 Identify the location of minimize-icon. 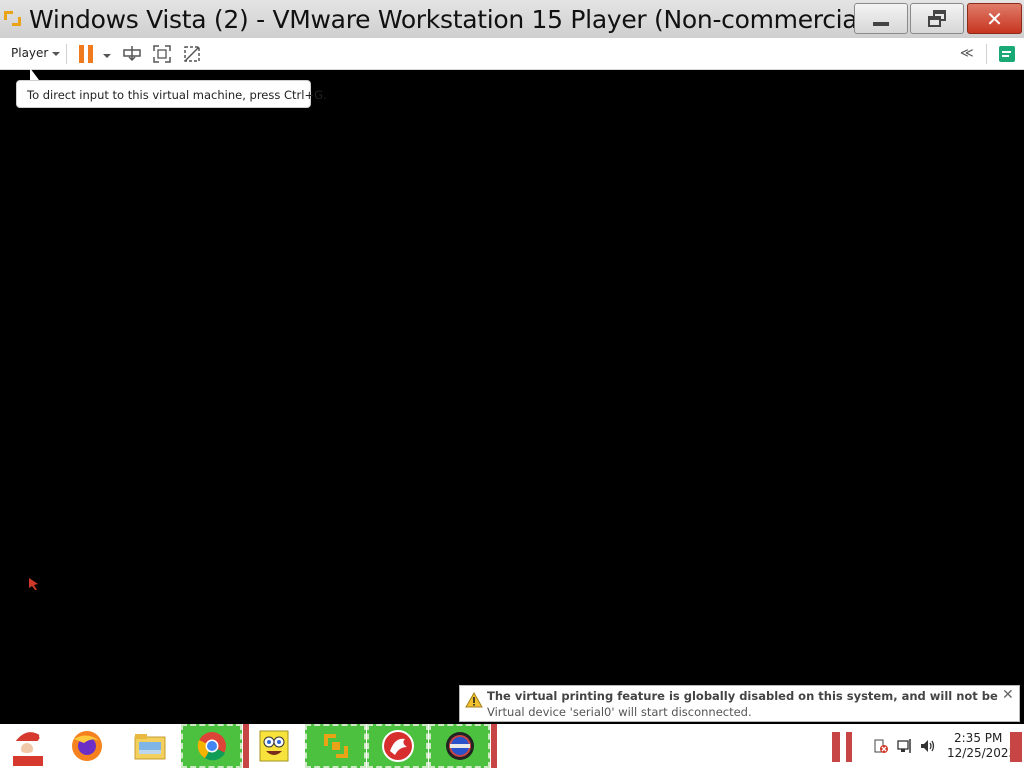
(881, 23).